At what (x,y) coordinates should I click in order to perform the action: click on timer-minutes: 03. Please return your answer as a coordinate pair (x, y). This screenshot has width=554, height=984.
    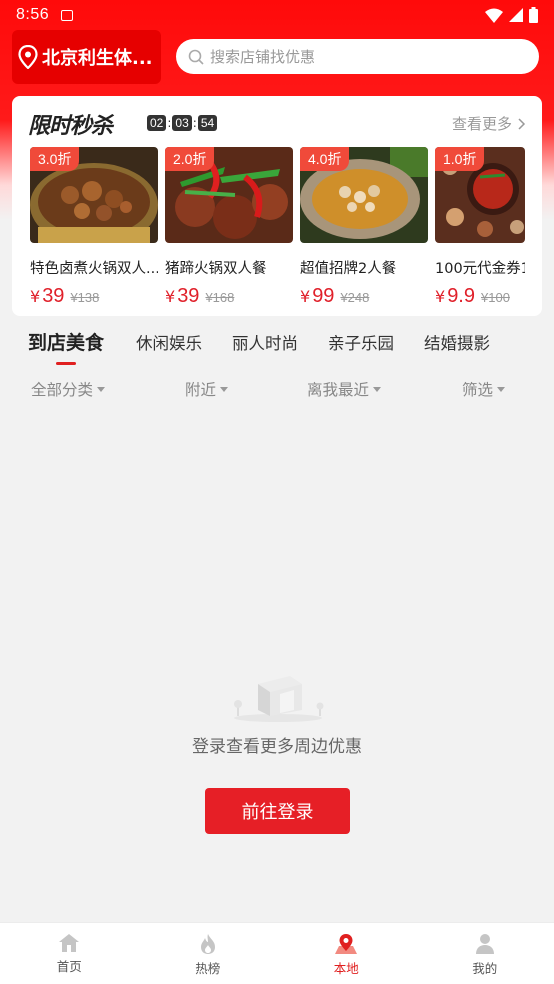
    Looking at the image, I should click on (182, 123).